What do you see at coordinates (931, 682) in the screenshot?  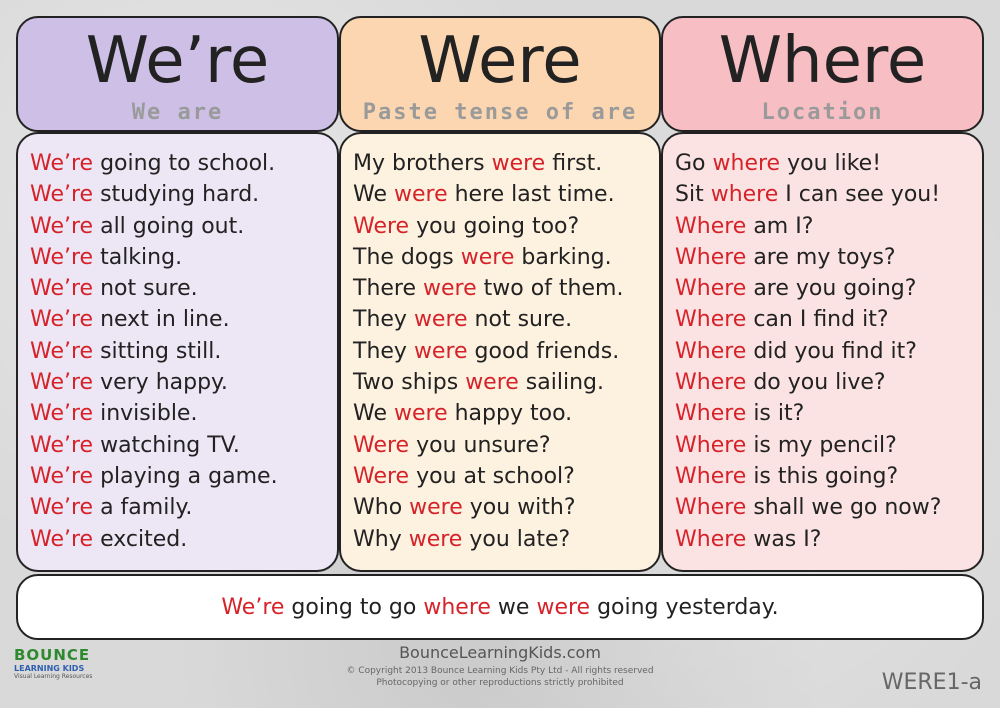 I see `product-code: WERE1-a` at bounding box center [931, 682].